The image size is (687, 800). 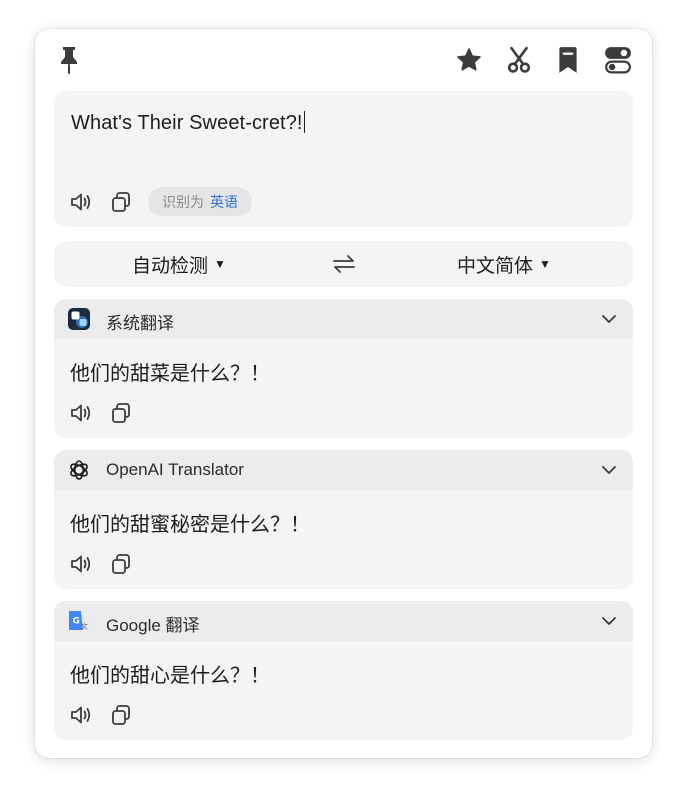 I want to click on toolbar, so click(x=343, y=60).